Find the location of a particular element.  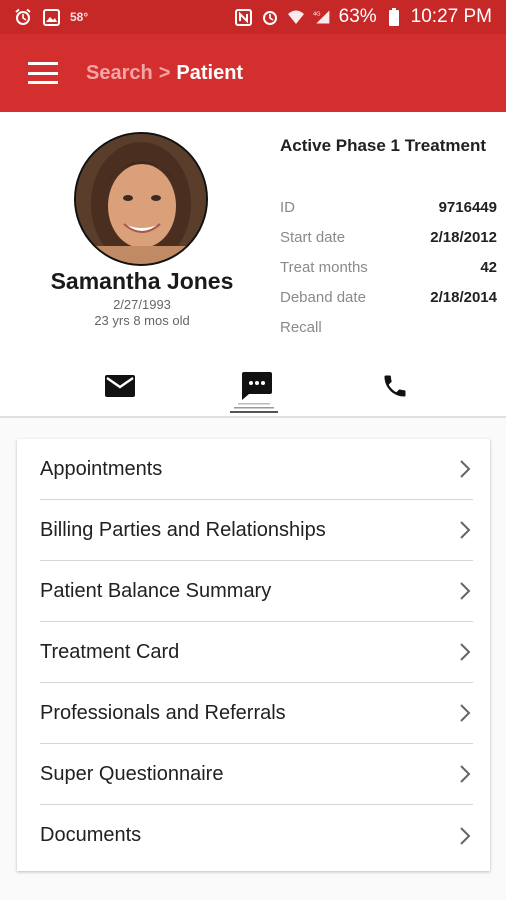

menu-item-label: Patient Balance Summary is located at coordinates (156, 590).